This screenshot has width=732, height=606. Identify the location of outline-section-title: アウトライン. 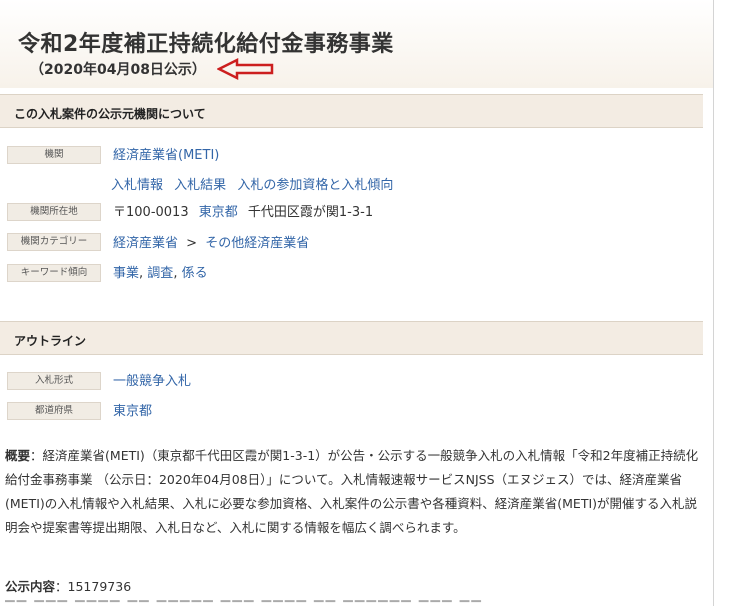
(50, 341).